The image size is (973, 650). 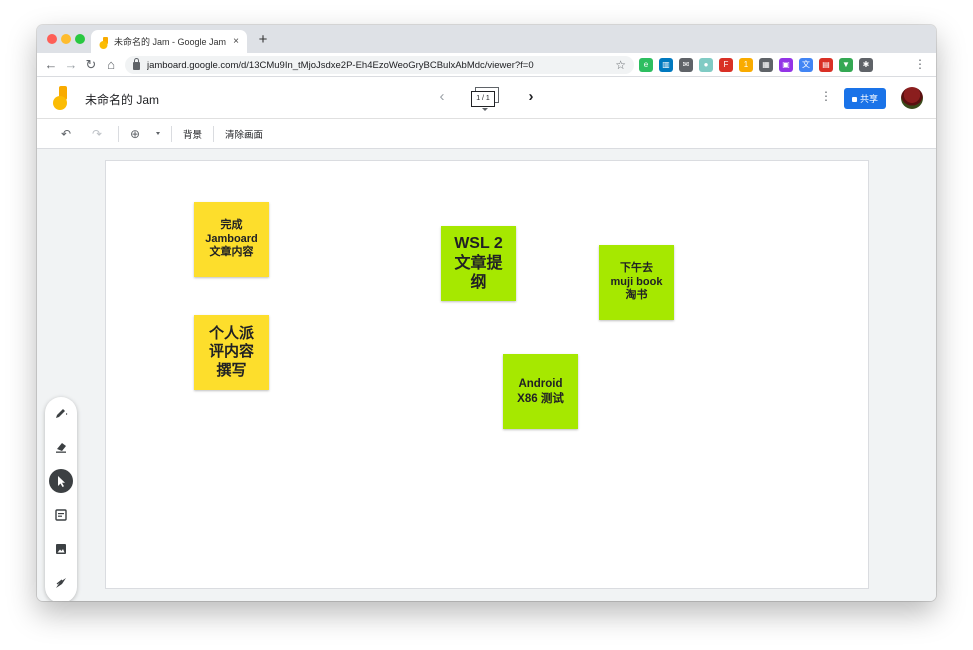 What do you see at coordinates (486, 134) in the screenshot?
I see `board-toolbar: ↶ ↷ ⊕ 背景 清除画面` at bounding box center [486, 134].